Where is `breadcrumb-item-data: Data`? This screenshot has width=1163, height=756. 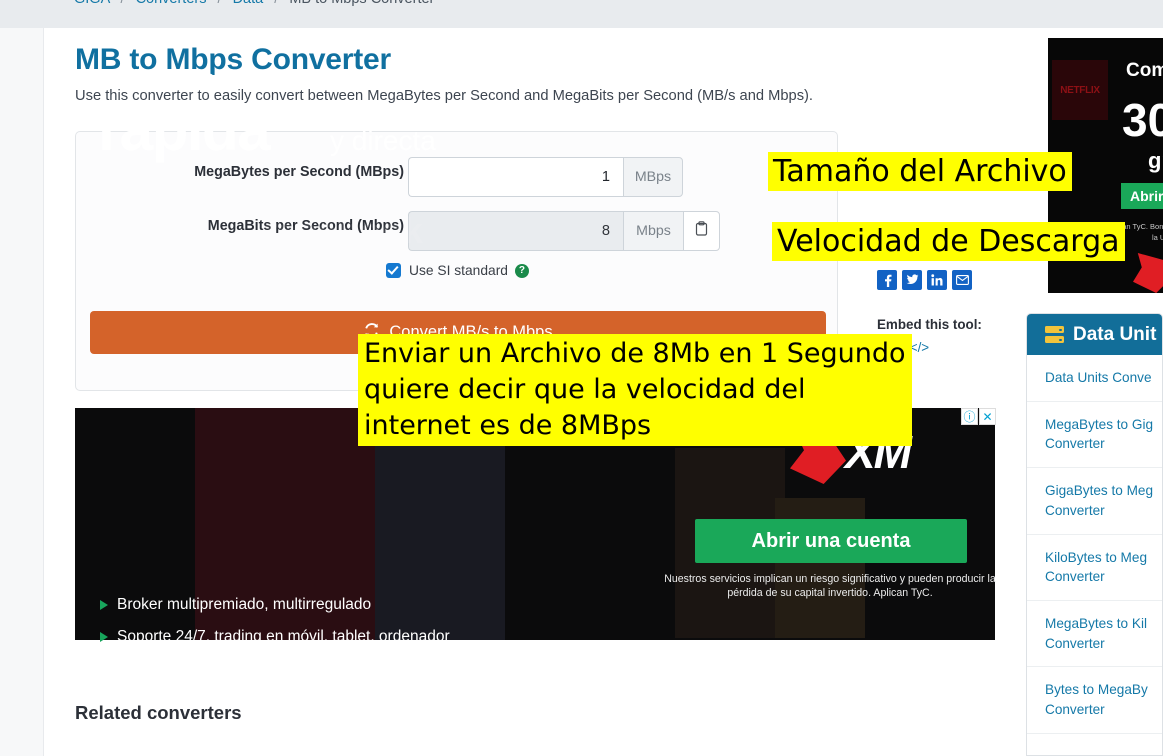
breadcrumb-item-data: Data is located at coordinates (248, 3).